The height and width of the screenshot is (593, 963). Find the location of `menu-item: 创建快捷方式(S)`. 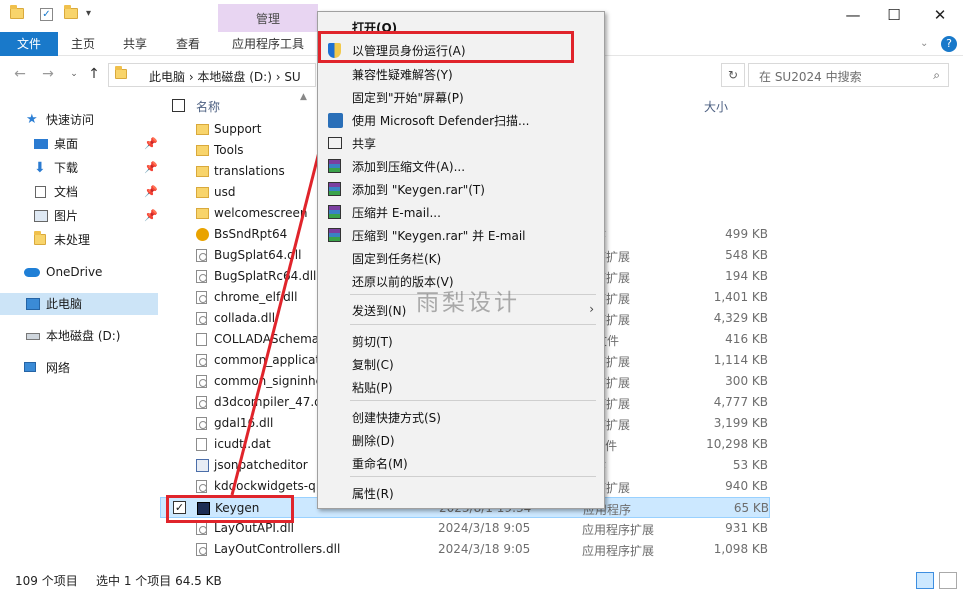

menu-item: 创建快捷方式(S) is located at coordinates (461, 417).